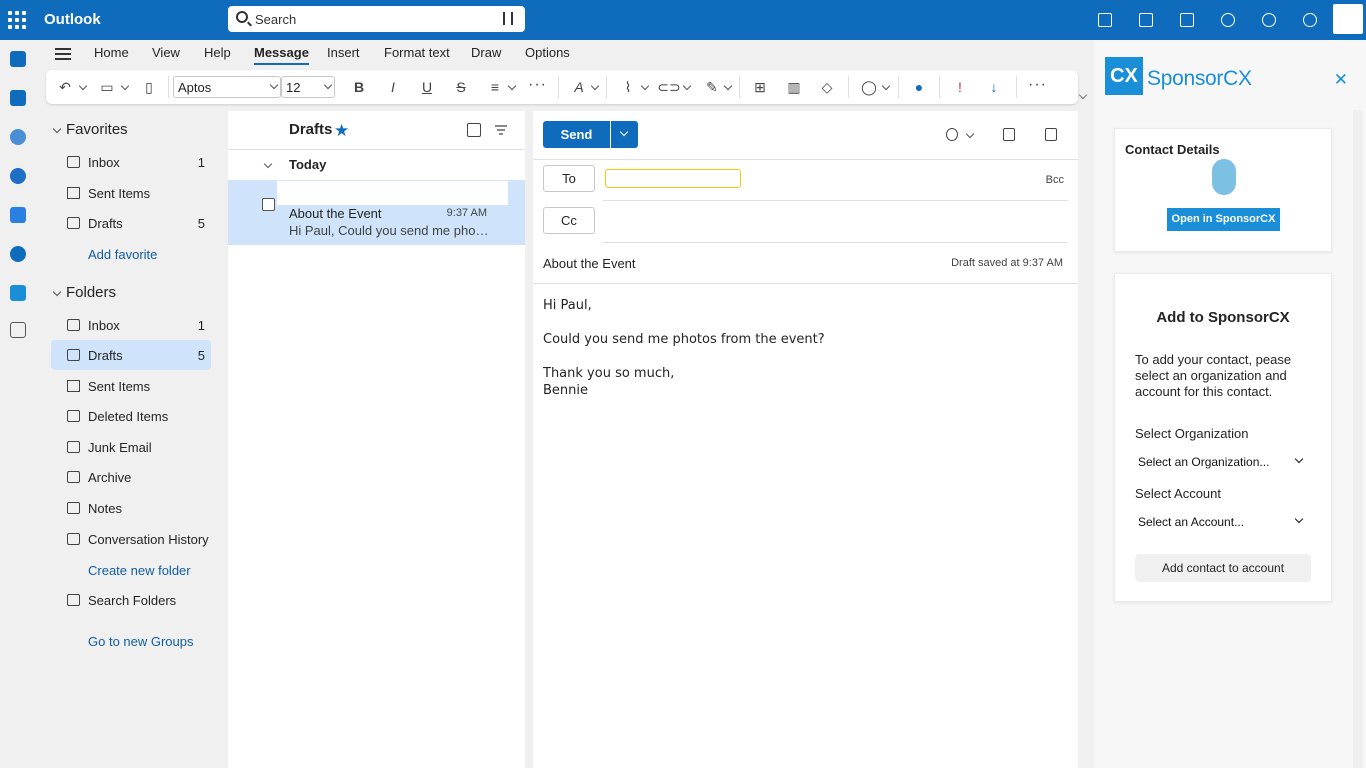 The image size is (1366, 768). Describe the element at coordinates (1083, 95) in the screenshot. I see `ribbon-expand-icon` at that location.